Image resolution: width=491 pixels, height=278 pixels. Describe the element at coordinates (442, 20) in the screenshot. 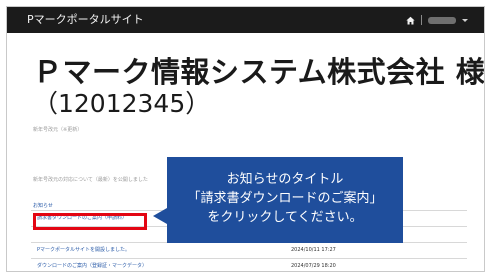

I see `user-menu-name` at that location.